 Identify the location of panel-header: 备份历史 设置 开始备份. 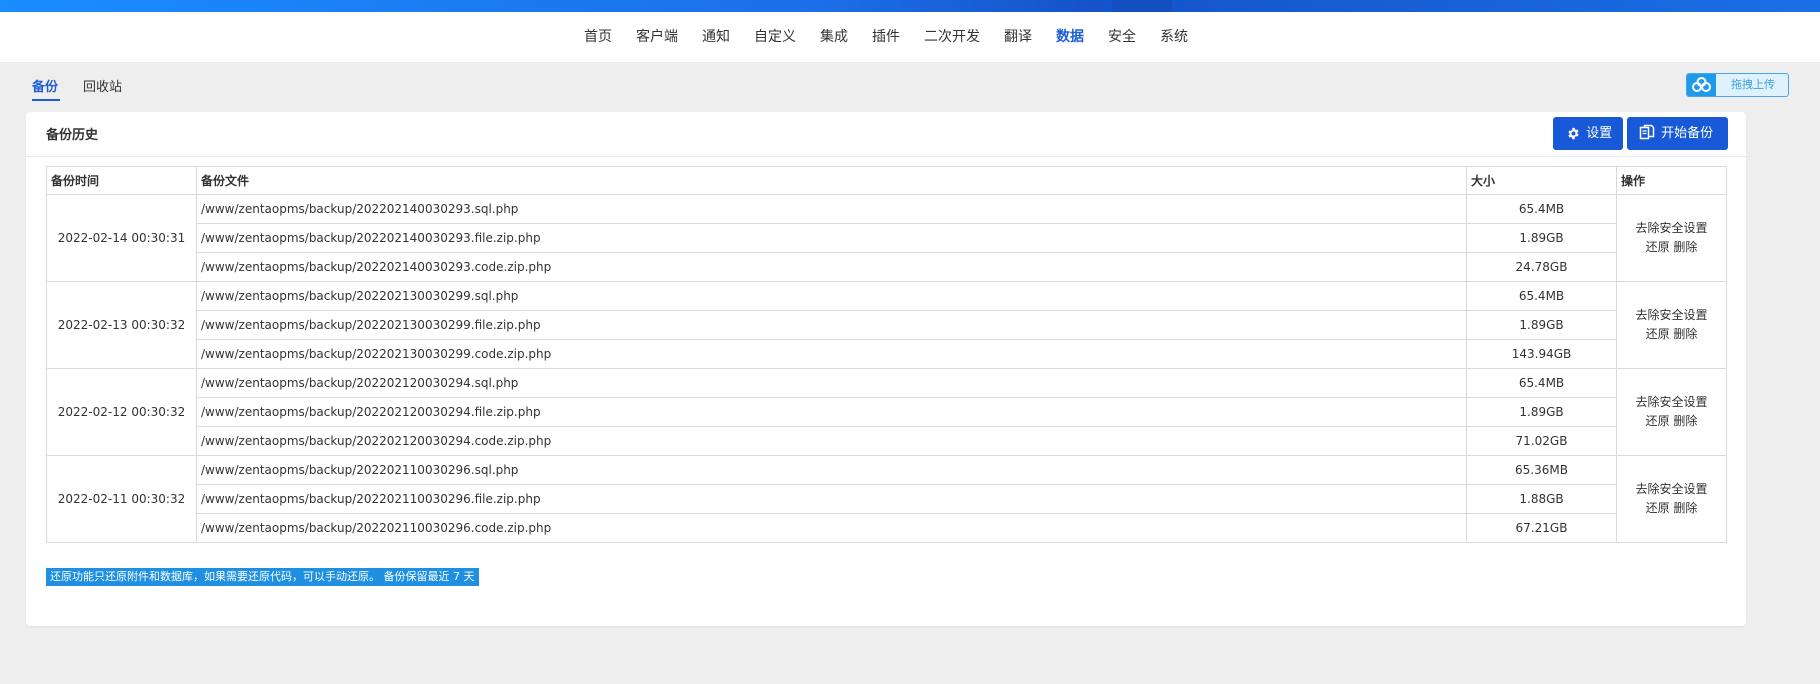
(886, 134).